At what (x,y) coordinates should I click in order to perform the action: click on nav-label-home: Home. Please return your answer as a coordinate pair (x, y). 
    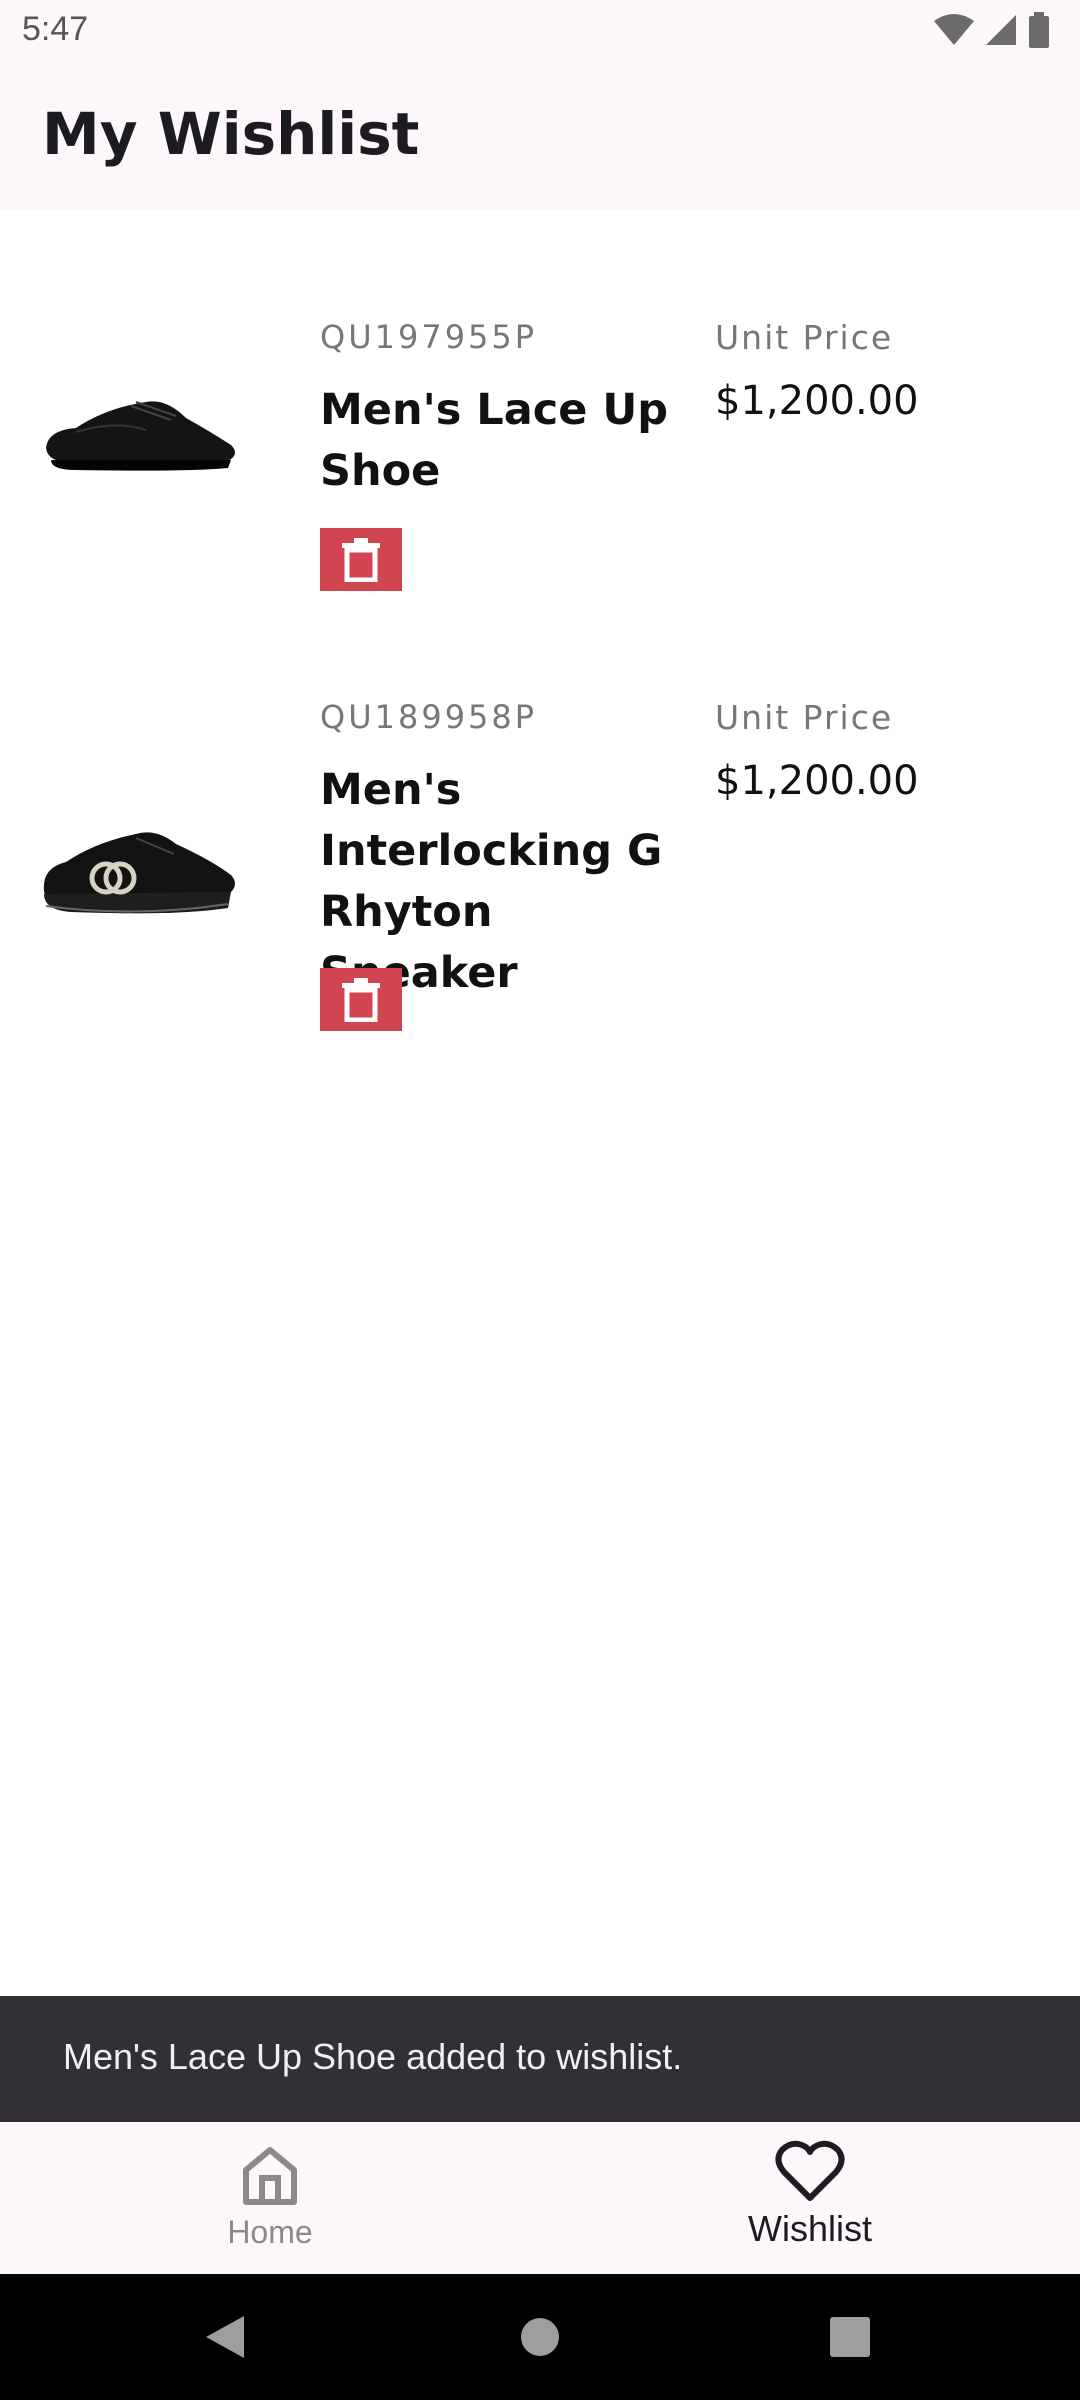
    Looking at the image, I should click on (270, 2232).